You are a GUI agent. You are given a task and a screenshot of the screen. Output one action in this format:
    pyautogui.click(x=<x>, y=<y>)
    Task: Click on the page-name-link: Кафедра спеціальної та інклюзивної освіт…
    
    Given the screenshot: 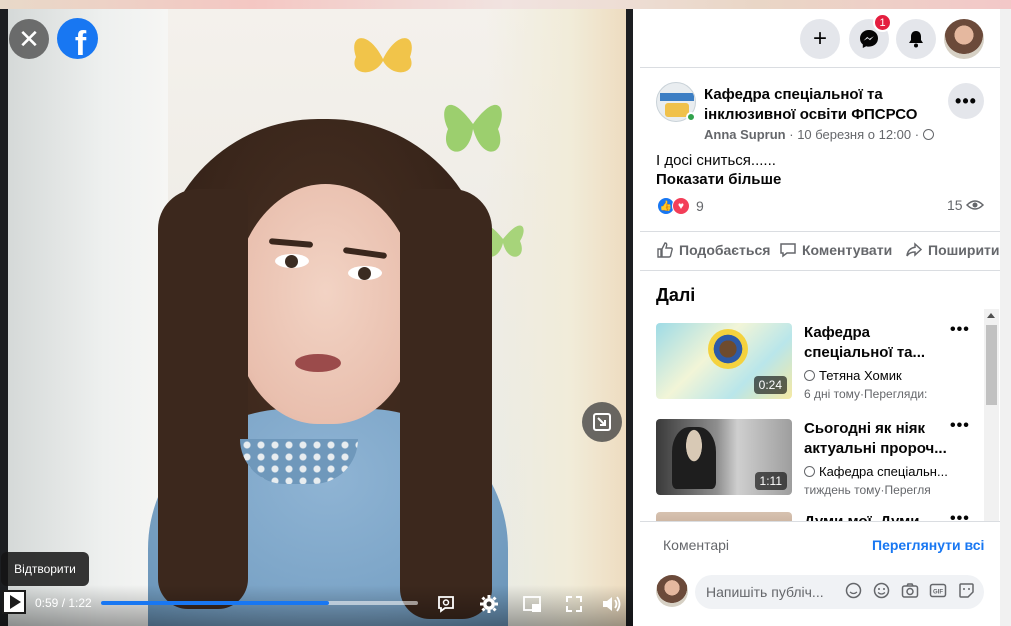 What is the action you would take?
    pyautogui.click(x=819, y=105)
    